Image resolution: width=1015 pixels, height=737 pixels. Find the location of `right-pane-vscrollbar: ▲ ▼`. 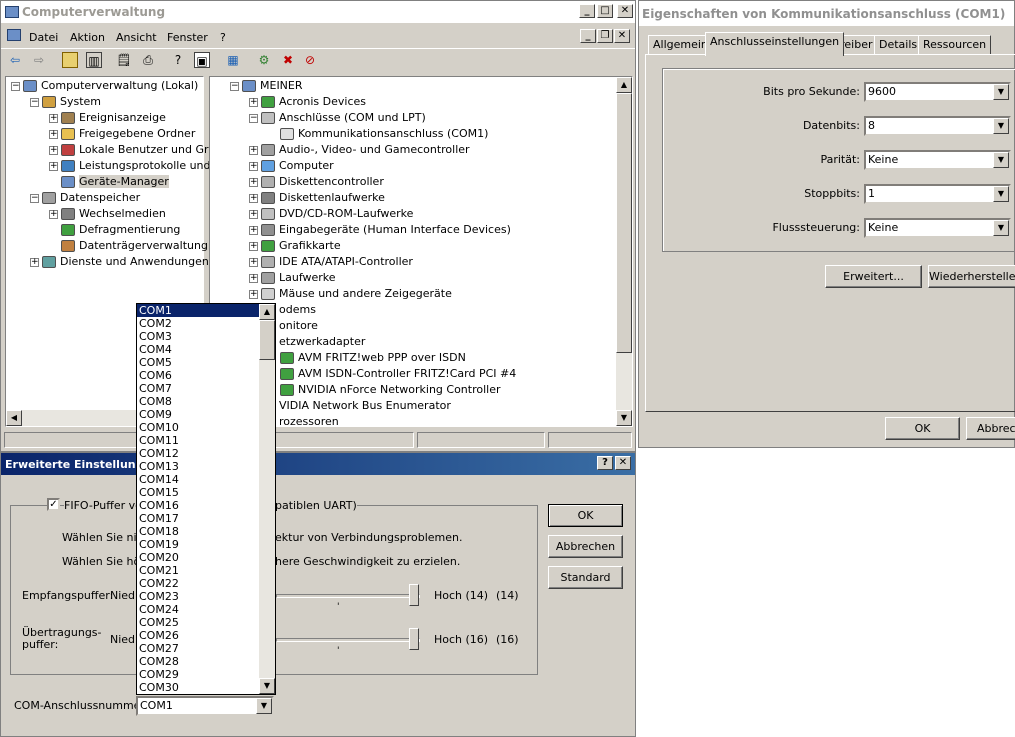

right-pane-vscrollbar: ▲ ▼ is located at coordinates (624, 251).